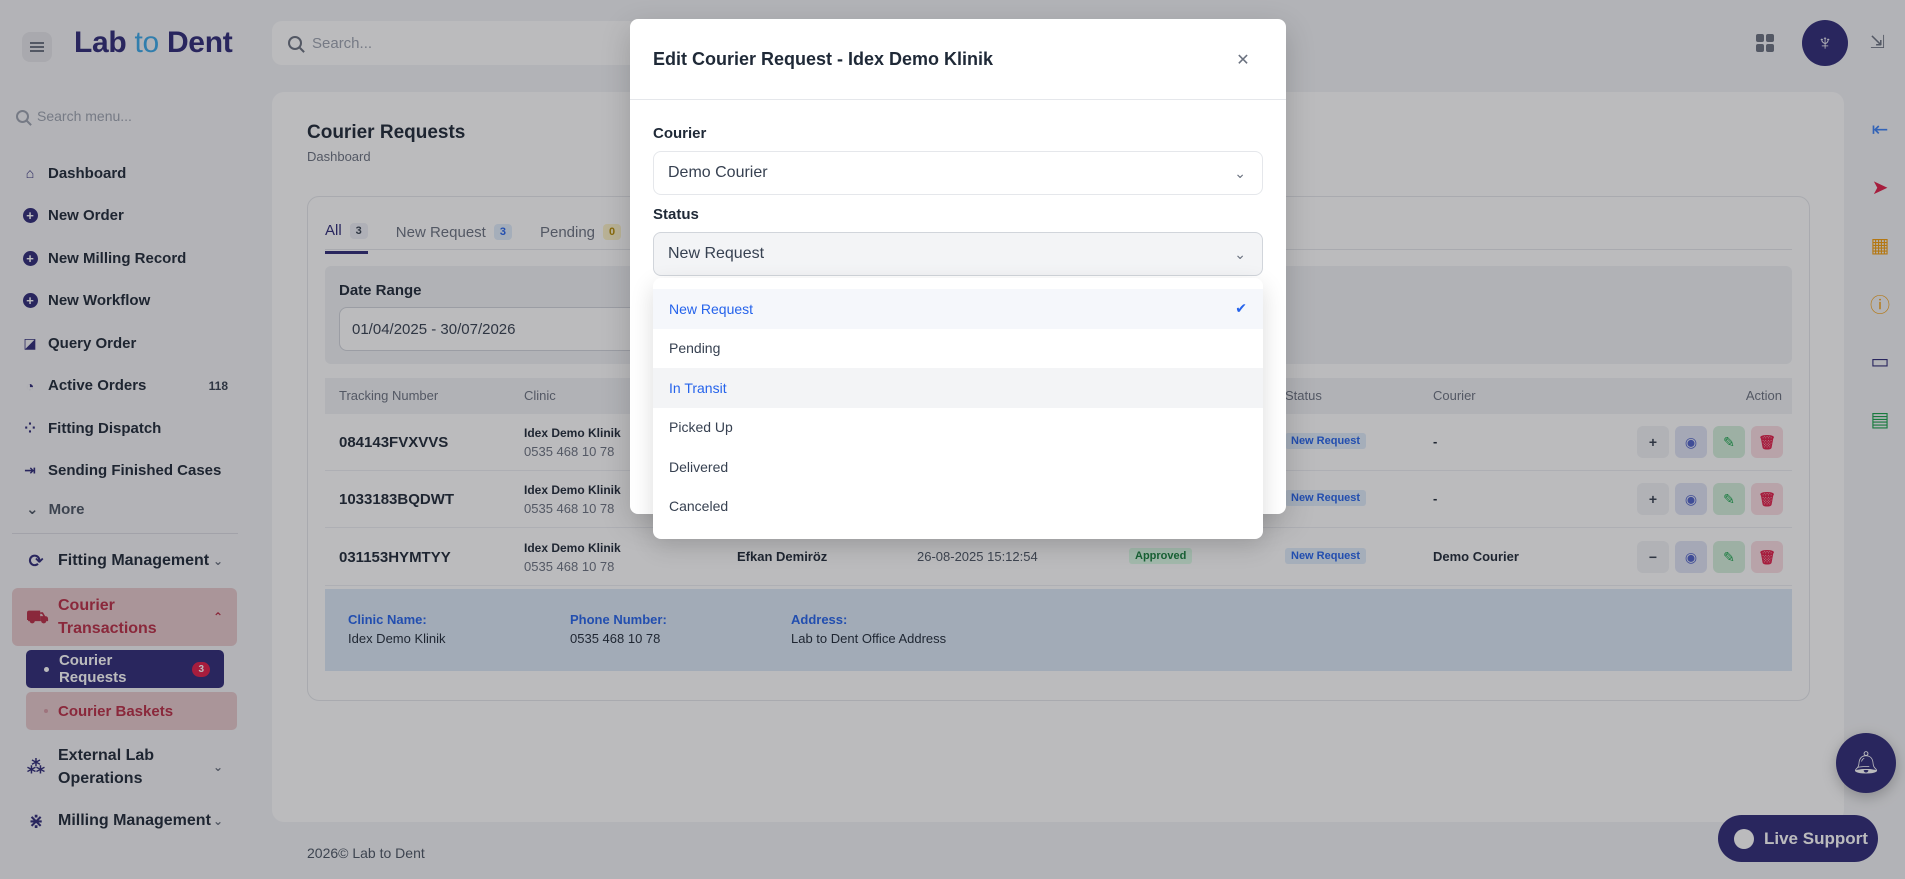 The image size is (1905, 879). I want to click on close-icon: ✕, so click(1243, 60).